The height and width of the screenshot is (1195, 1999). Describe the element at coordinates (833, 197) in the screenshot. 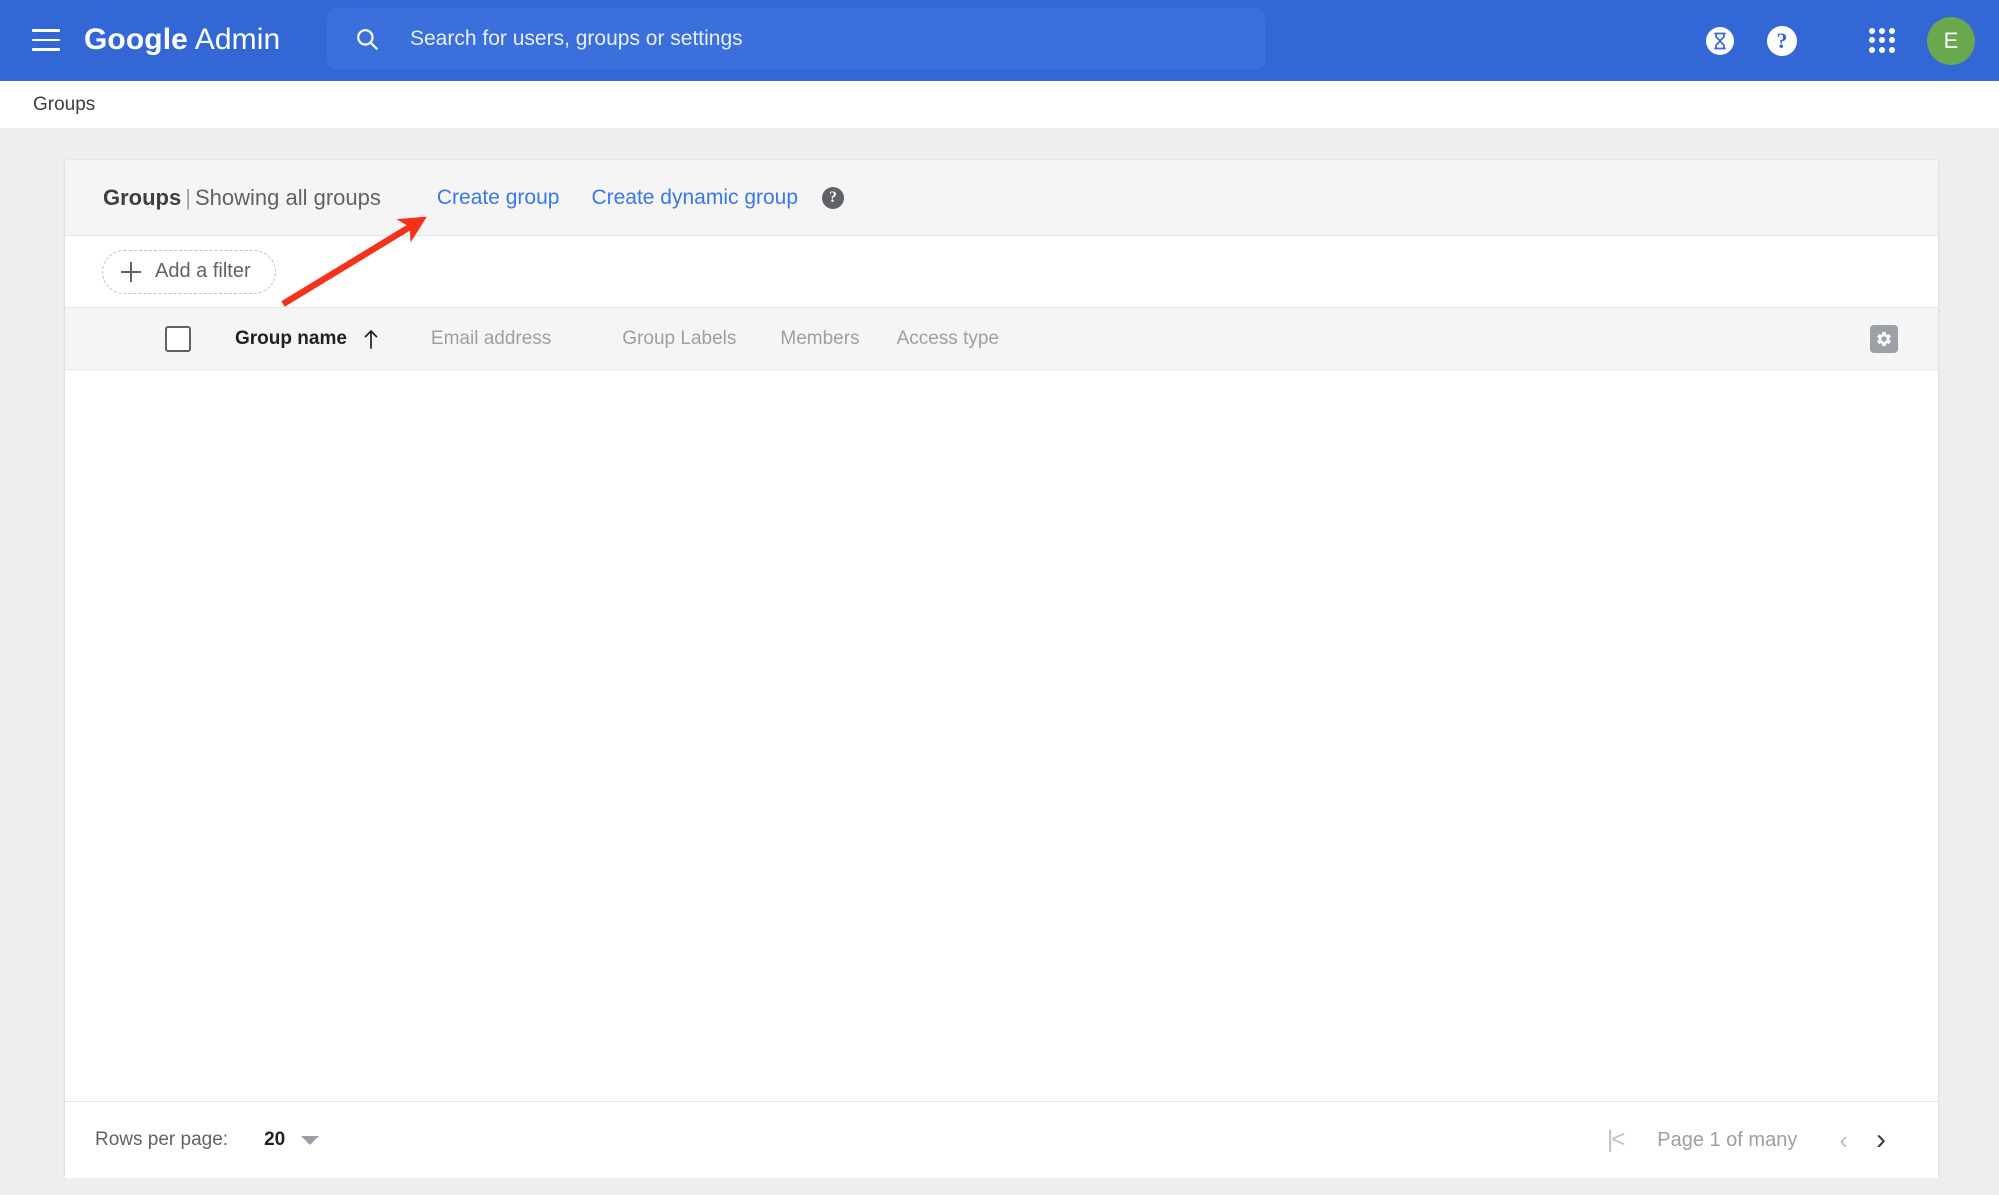

I see `help-circle-icon: ?` at that location.